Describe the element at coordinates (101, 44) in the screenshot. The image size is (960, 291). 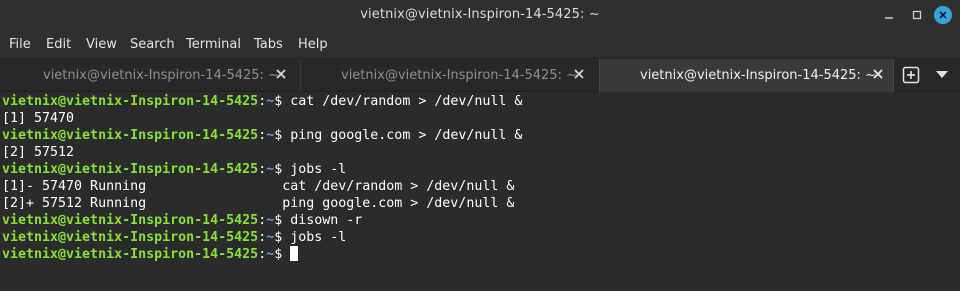
I see `menu-view: View` at that location.